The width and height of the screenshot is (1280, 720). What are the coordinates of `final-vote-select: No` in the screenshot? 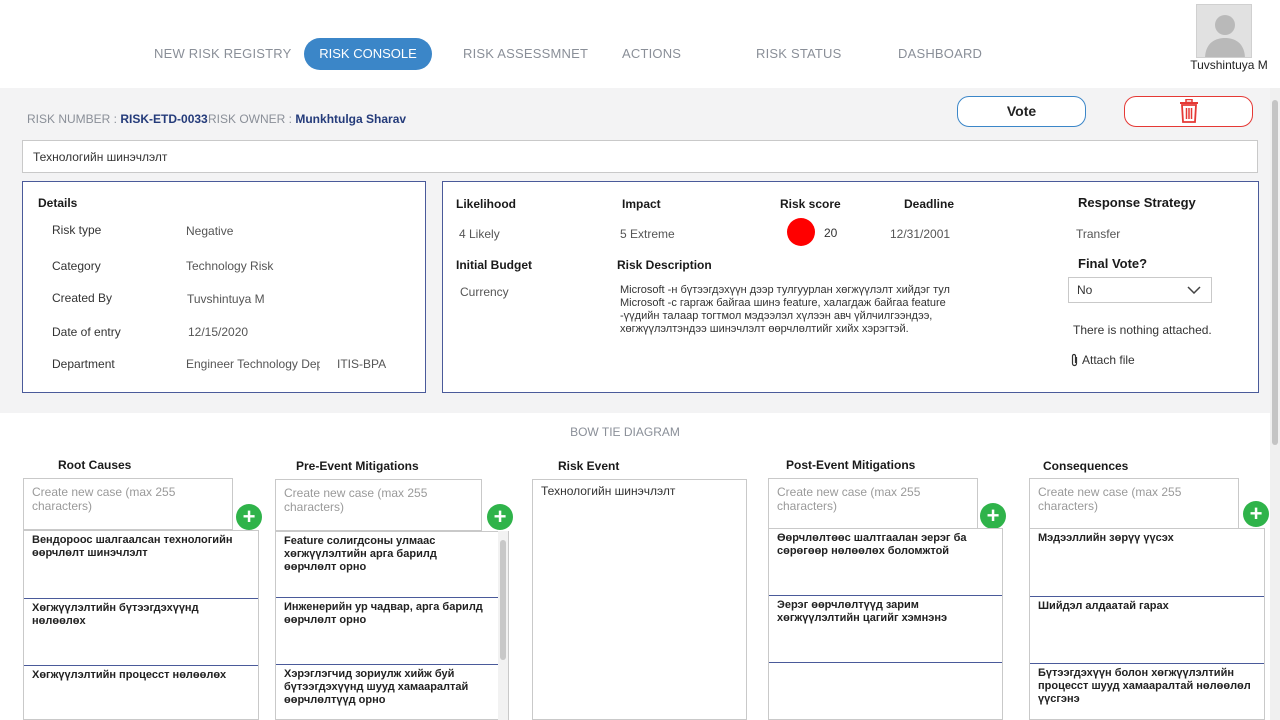 It's located at (1140, 290).